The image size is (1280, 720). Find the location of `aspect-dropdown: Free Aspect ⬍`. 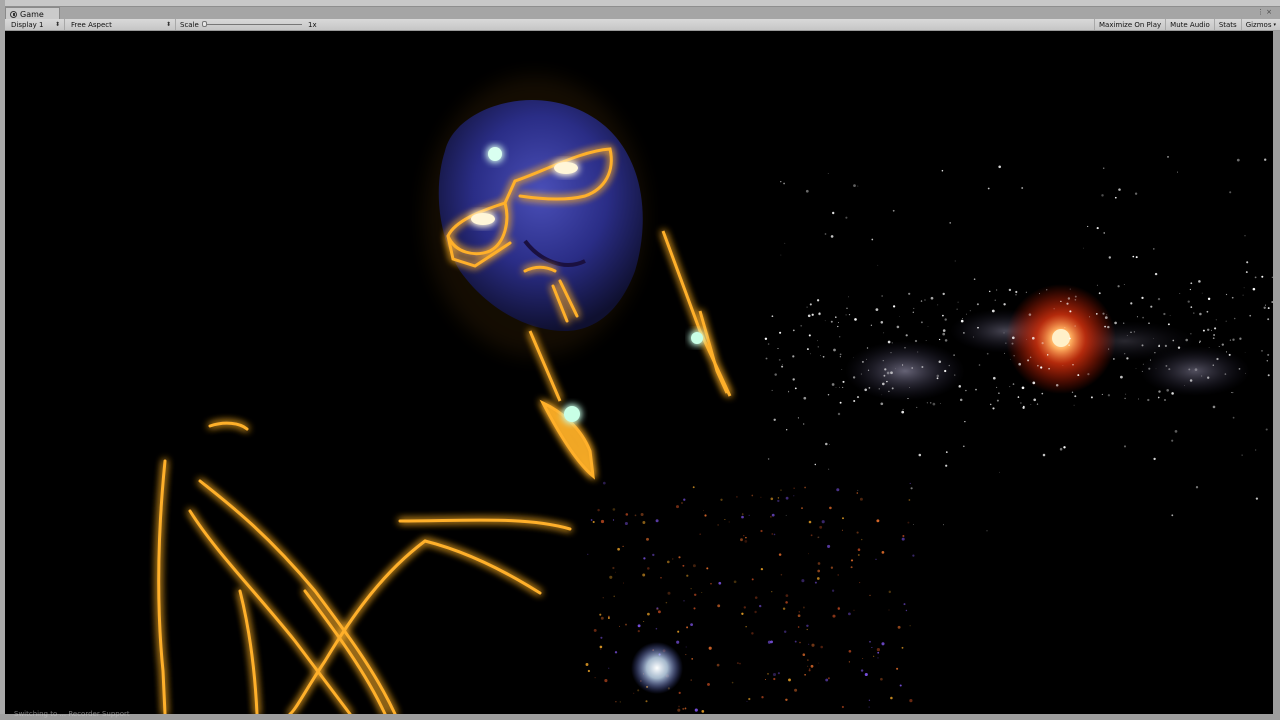

aspect-dropdown: Free Aspect ⬍ is located at coordinates (120, 24).